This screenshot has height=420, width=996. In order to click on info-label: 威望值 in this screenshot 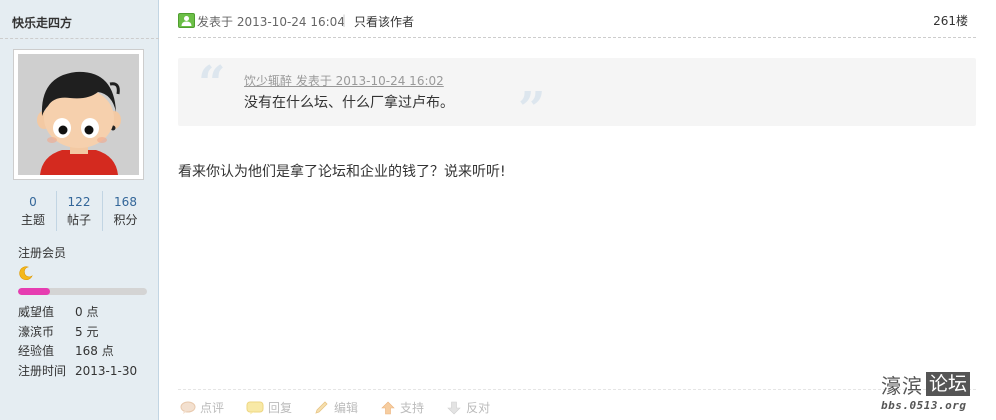, I will do `click(36, 312)`.